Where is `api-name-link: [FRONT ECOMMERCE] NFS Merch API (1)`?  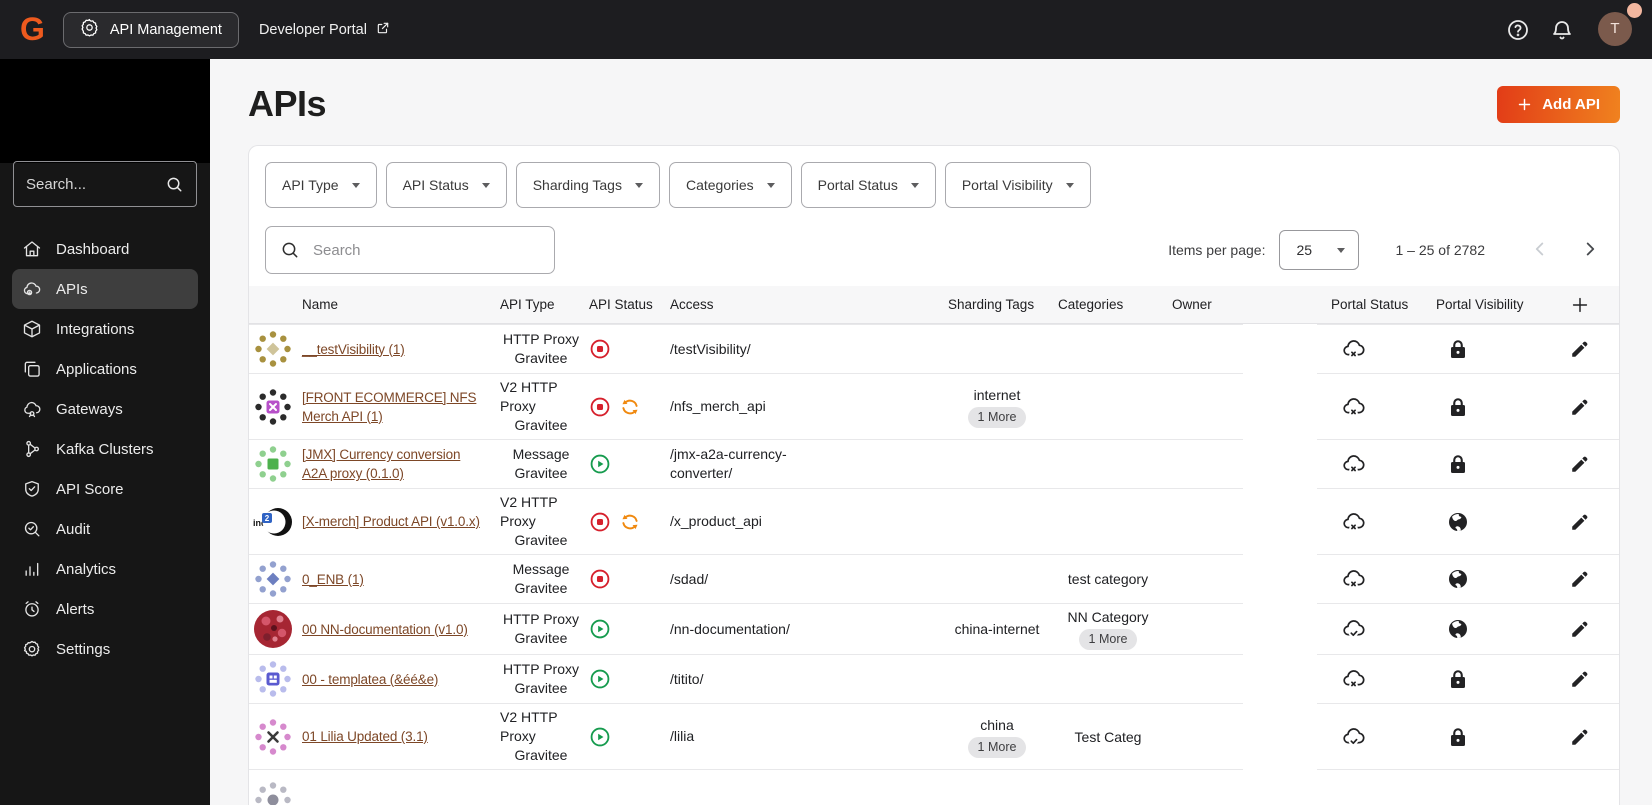 api-name-link: [FRONT ECOMMERCE] NFS Merch API (1) is located at coordinates (393, 407).